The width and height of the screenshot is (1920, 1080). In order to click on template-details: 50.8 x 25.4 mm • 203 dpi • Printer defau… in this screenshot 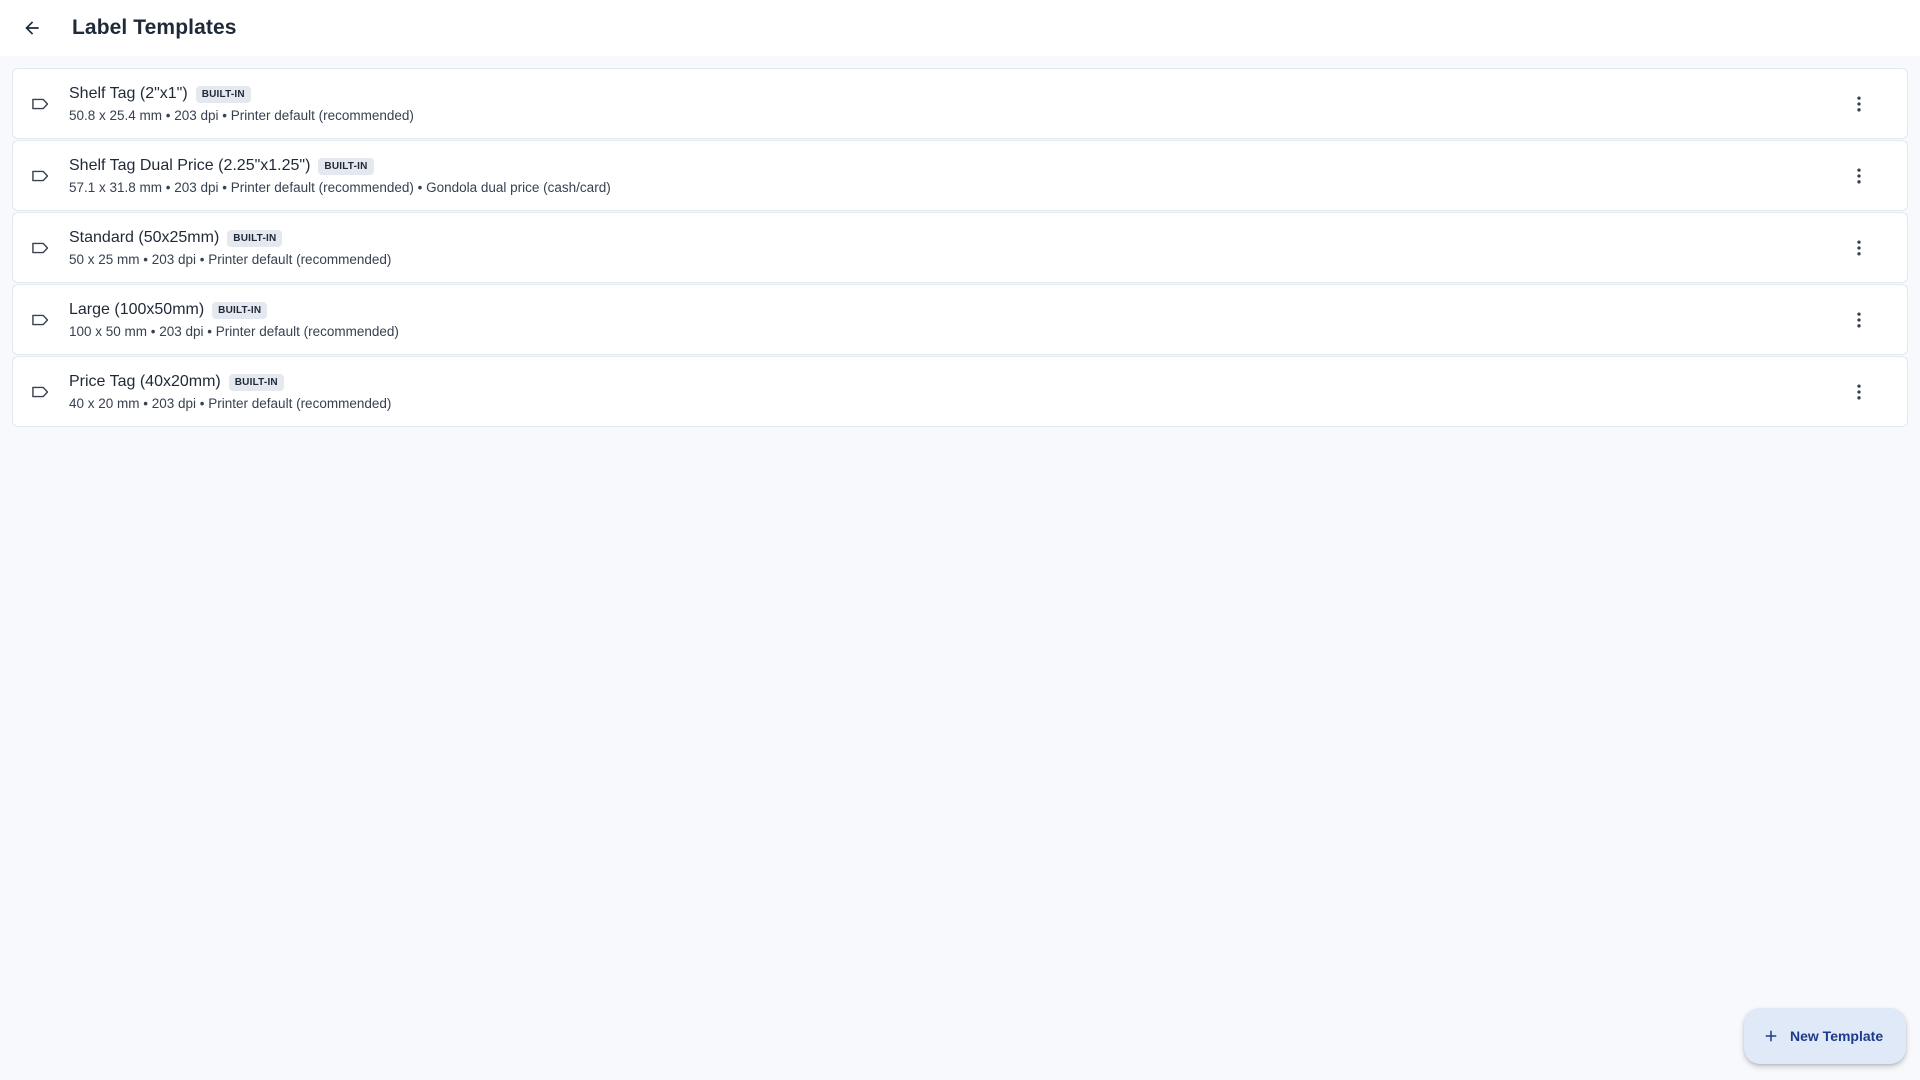, I will do `click(241, 115)`.